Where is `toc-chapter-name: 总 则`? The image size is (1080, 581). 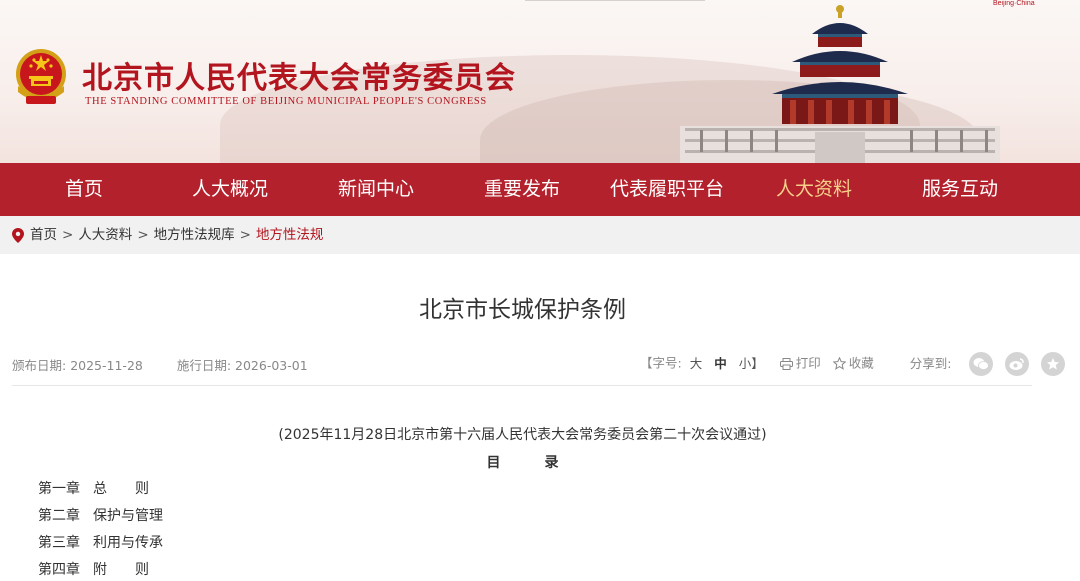
toc-chapter-name: 总 则 is located at coordinates (121, 489).